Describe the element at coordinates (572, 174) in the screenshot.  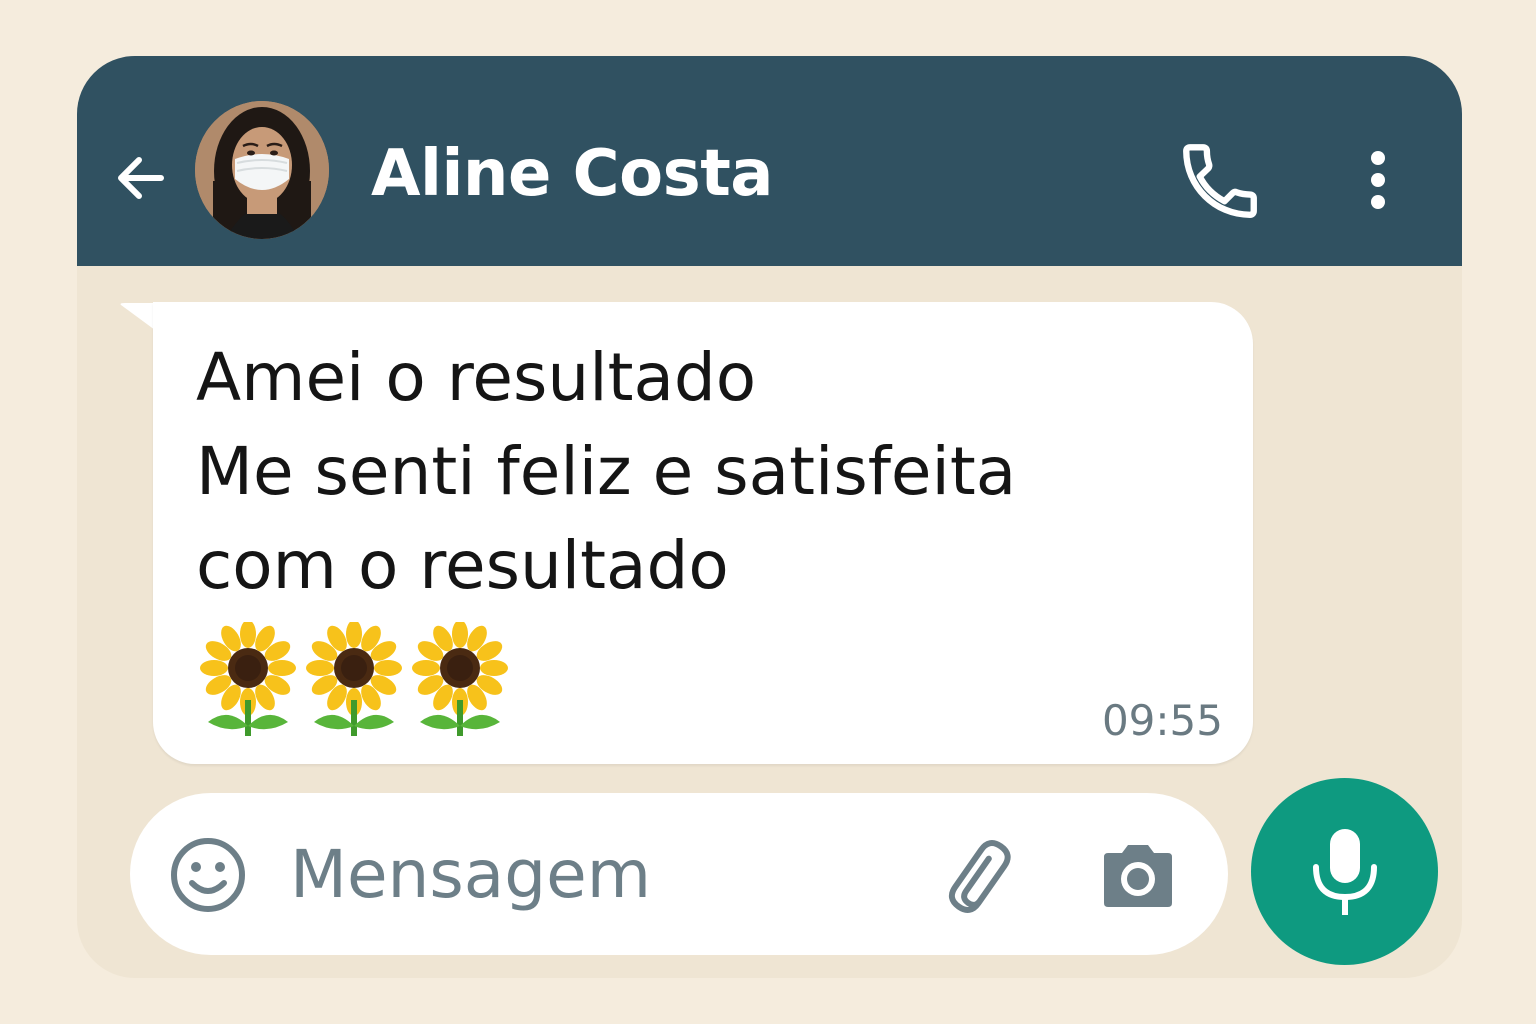
I see `contact-name: Aline Costa` at that location.